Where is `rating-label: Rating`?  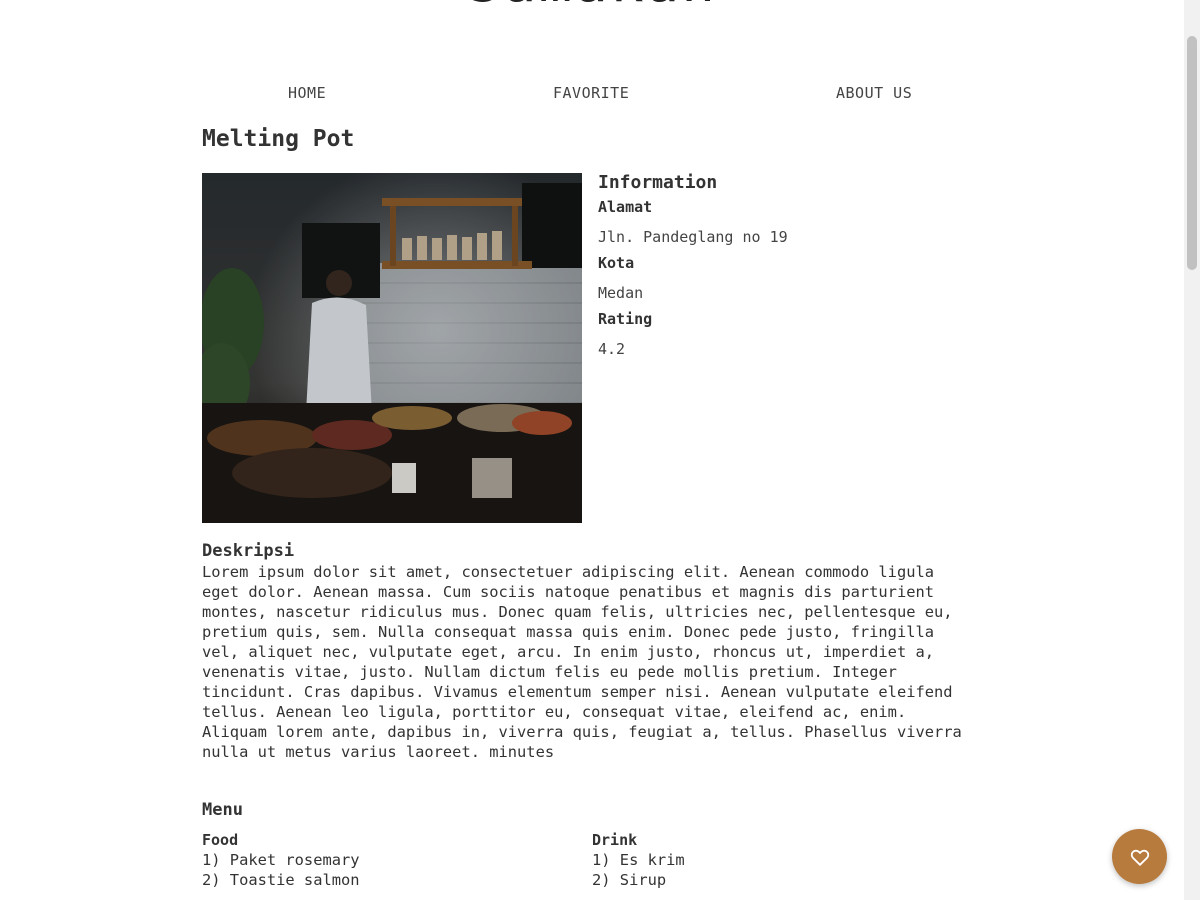 rating-label: Rating is located at coordinates (625, 319).